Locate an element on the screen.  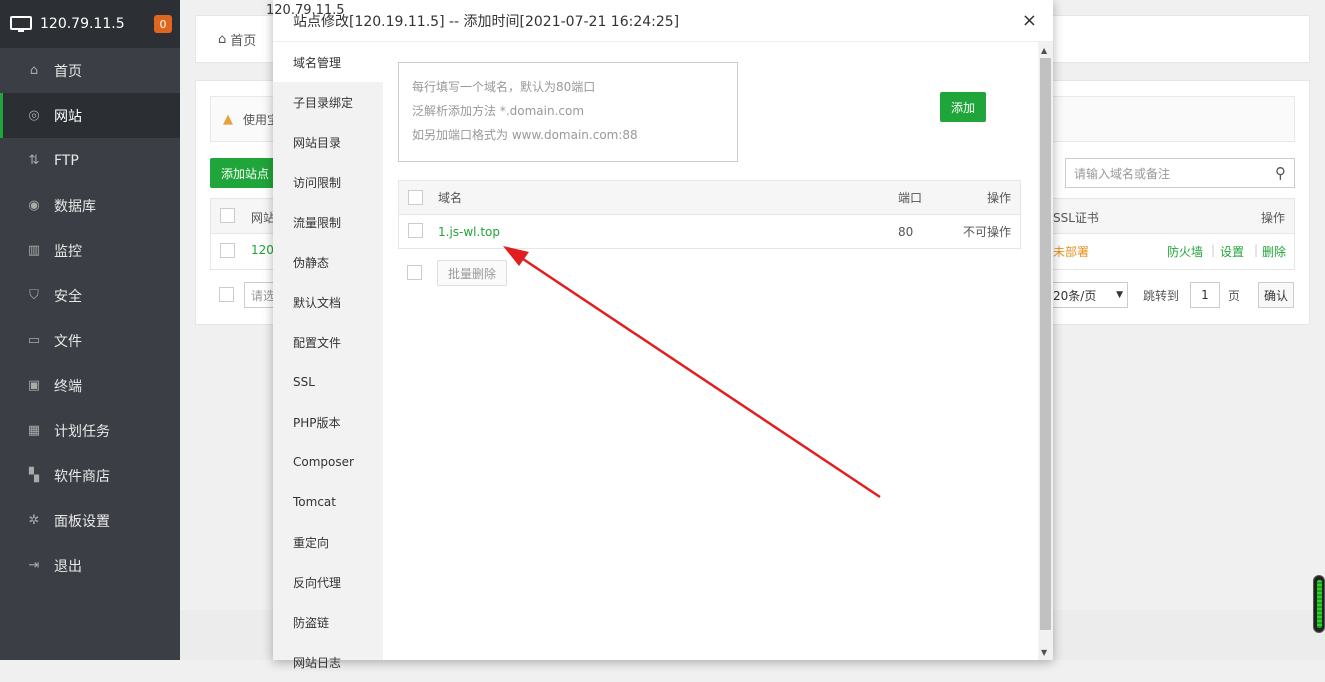
sidebar-header: 120.79.11.5 is located at coordinates (90, 24).